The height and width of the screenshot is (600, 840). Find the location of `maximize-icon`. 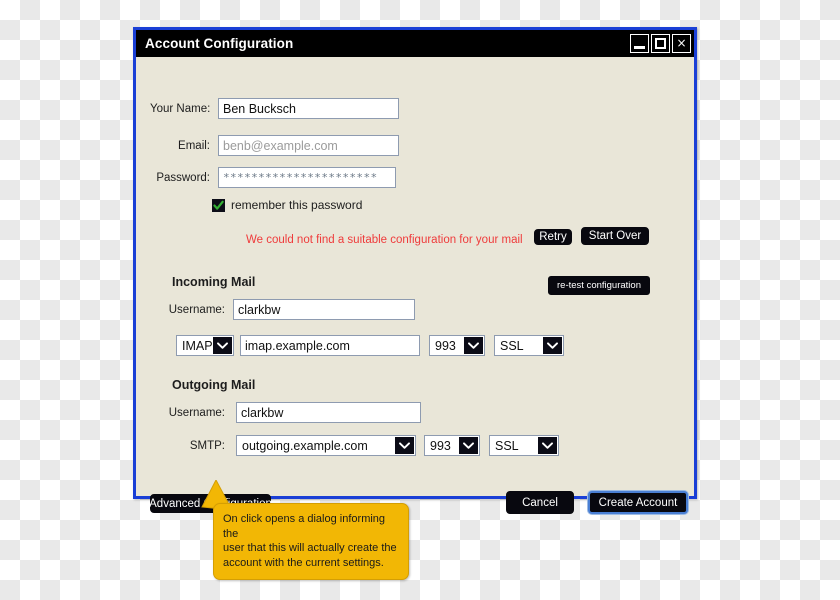

maximize-icon is located at coordinates (660, 43).